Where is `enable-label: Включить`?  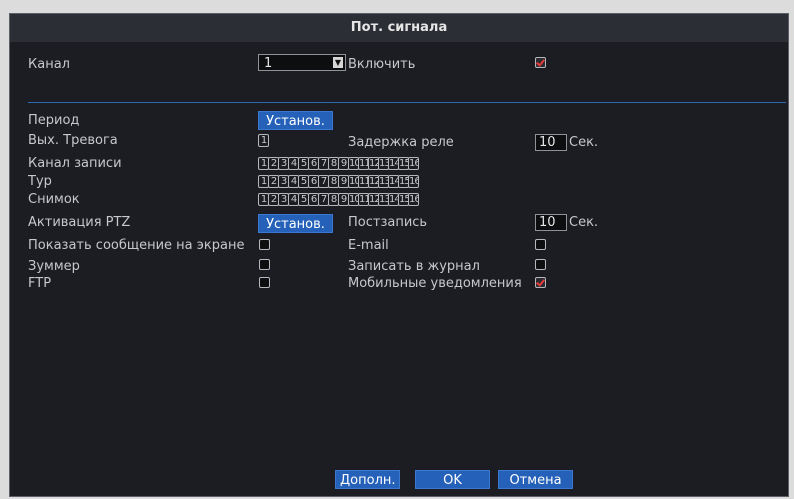
enable-label: Включить is located at coordinates (382, 64).